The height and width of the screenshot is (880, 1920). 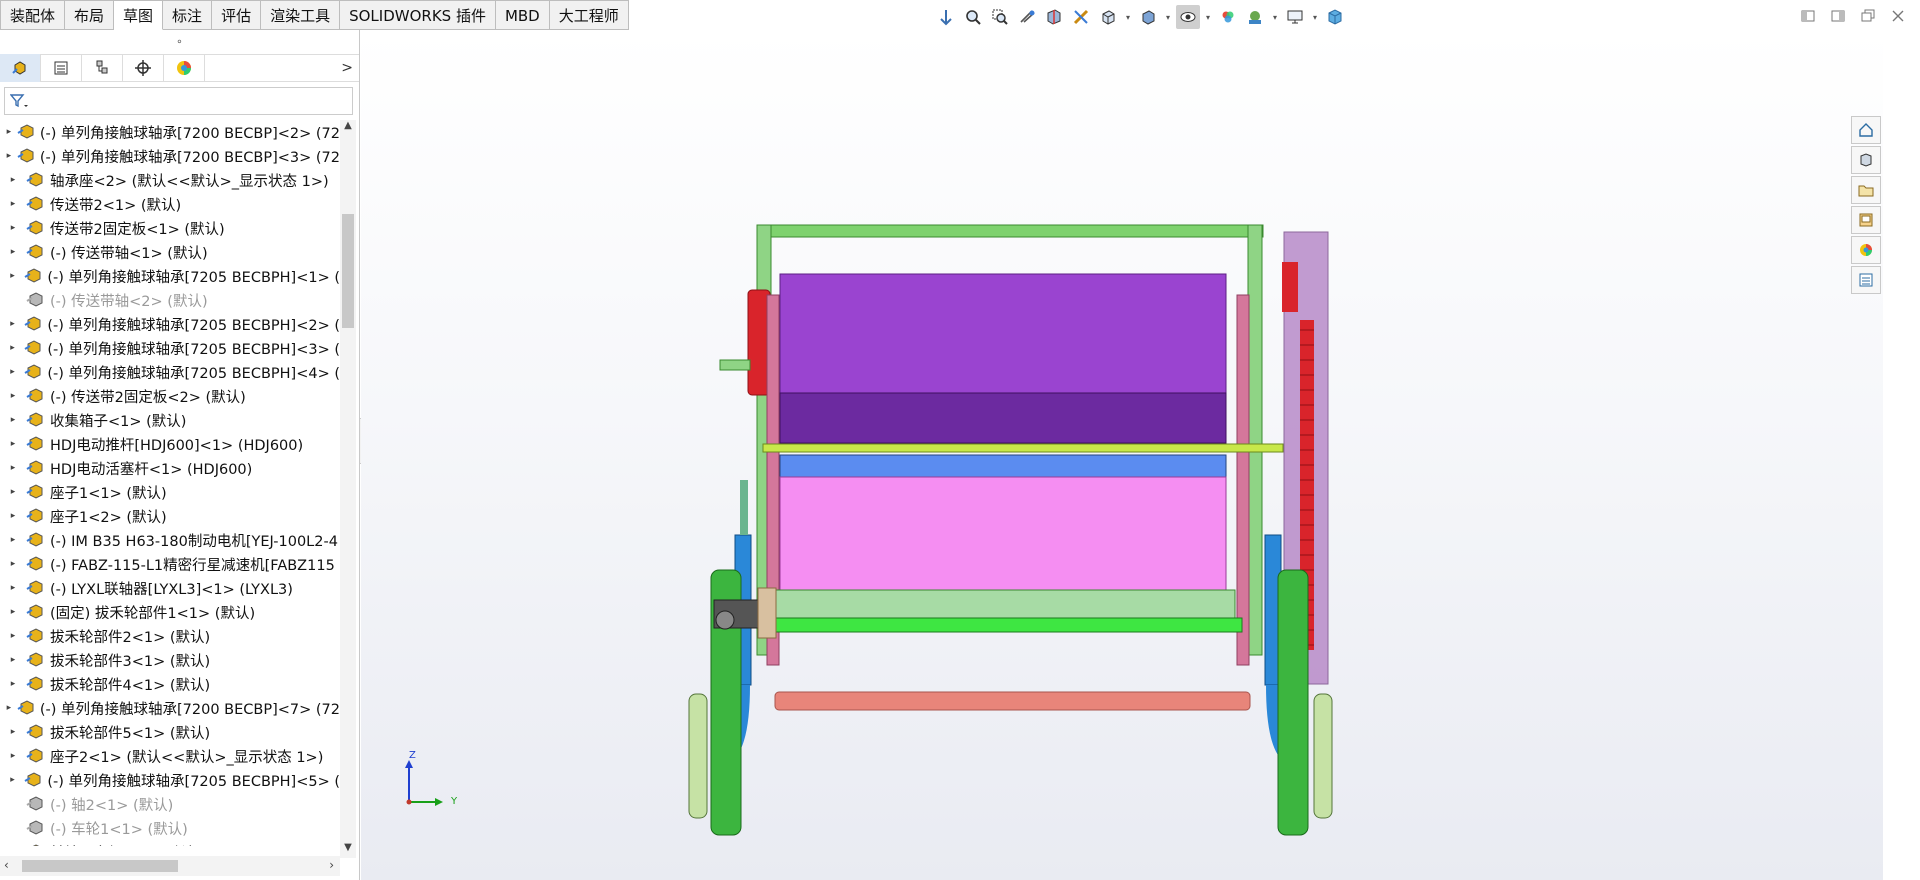 What do you see at coordinates (348, 850) in the screenshot?
I see `scroll-down-arrow-icon: ▼` at bounding box center [348, 850].